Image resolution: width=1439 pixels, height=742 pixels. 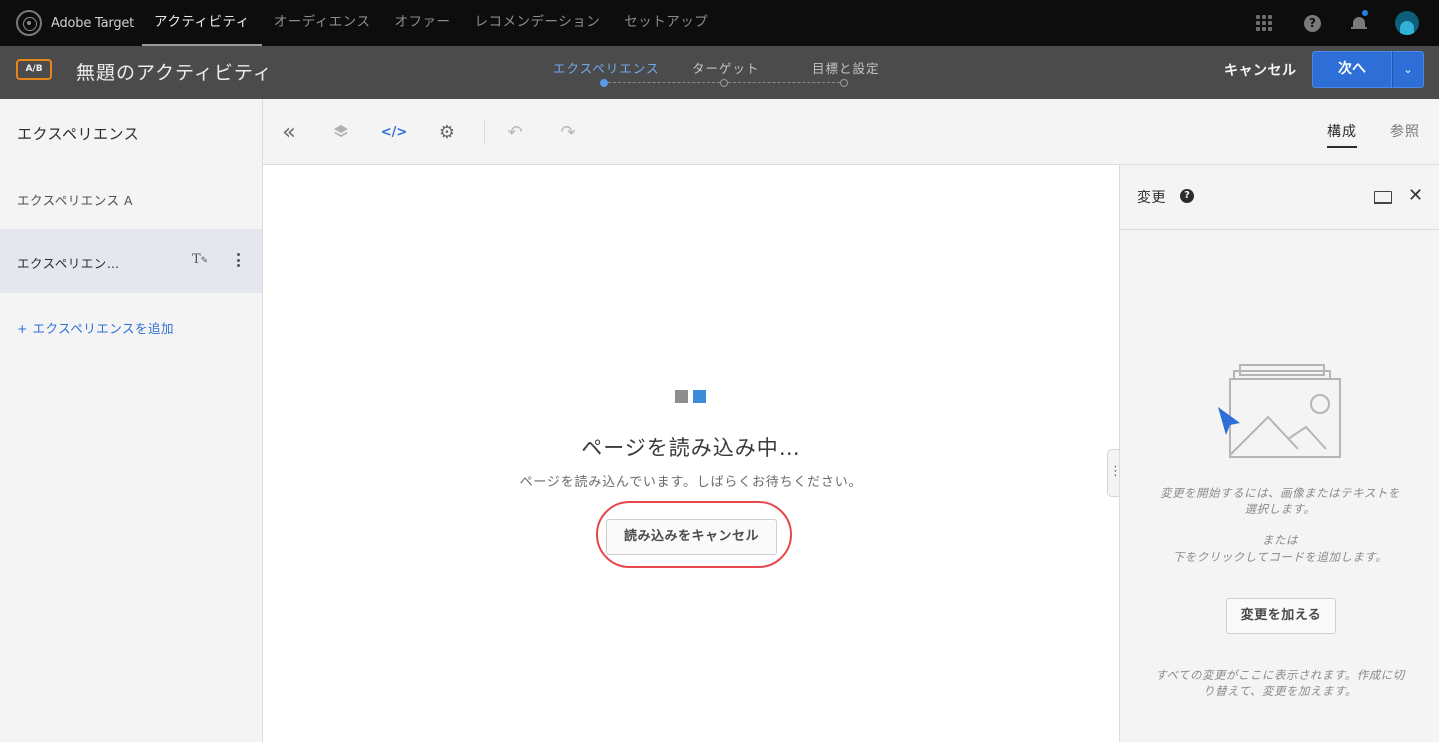 I want to click on step-indicator-active, so click(x=604, y=83).